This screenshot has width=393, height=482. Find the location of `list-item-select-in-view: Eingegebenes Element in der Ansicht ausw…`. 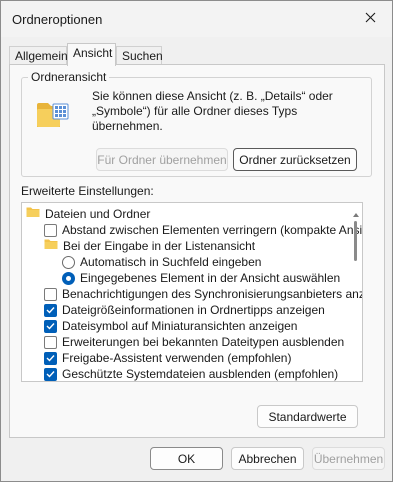

list-item-select-in-view: Eingegebenes Element in der Ansicht ausw… is located at coordinates (201, 278).